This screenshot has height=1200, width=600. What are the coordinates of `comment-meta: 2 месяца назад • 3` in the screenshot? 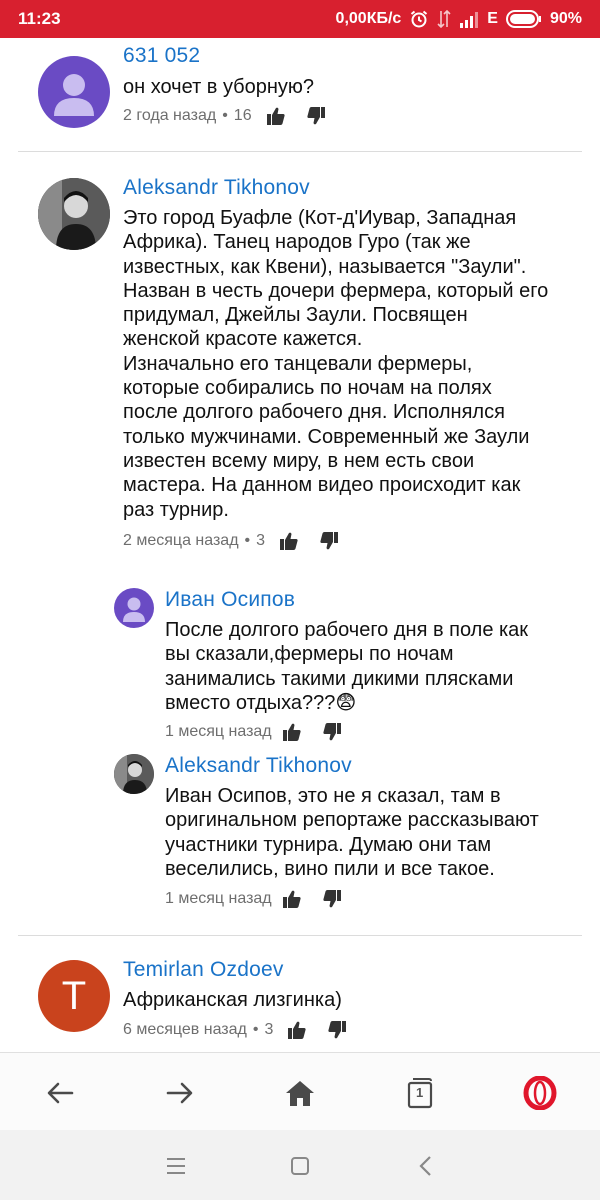 It's located at (232, 541).